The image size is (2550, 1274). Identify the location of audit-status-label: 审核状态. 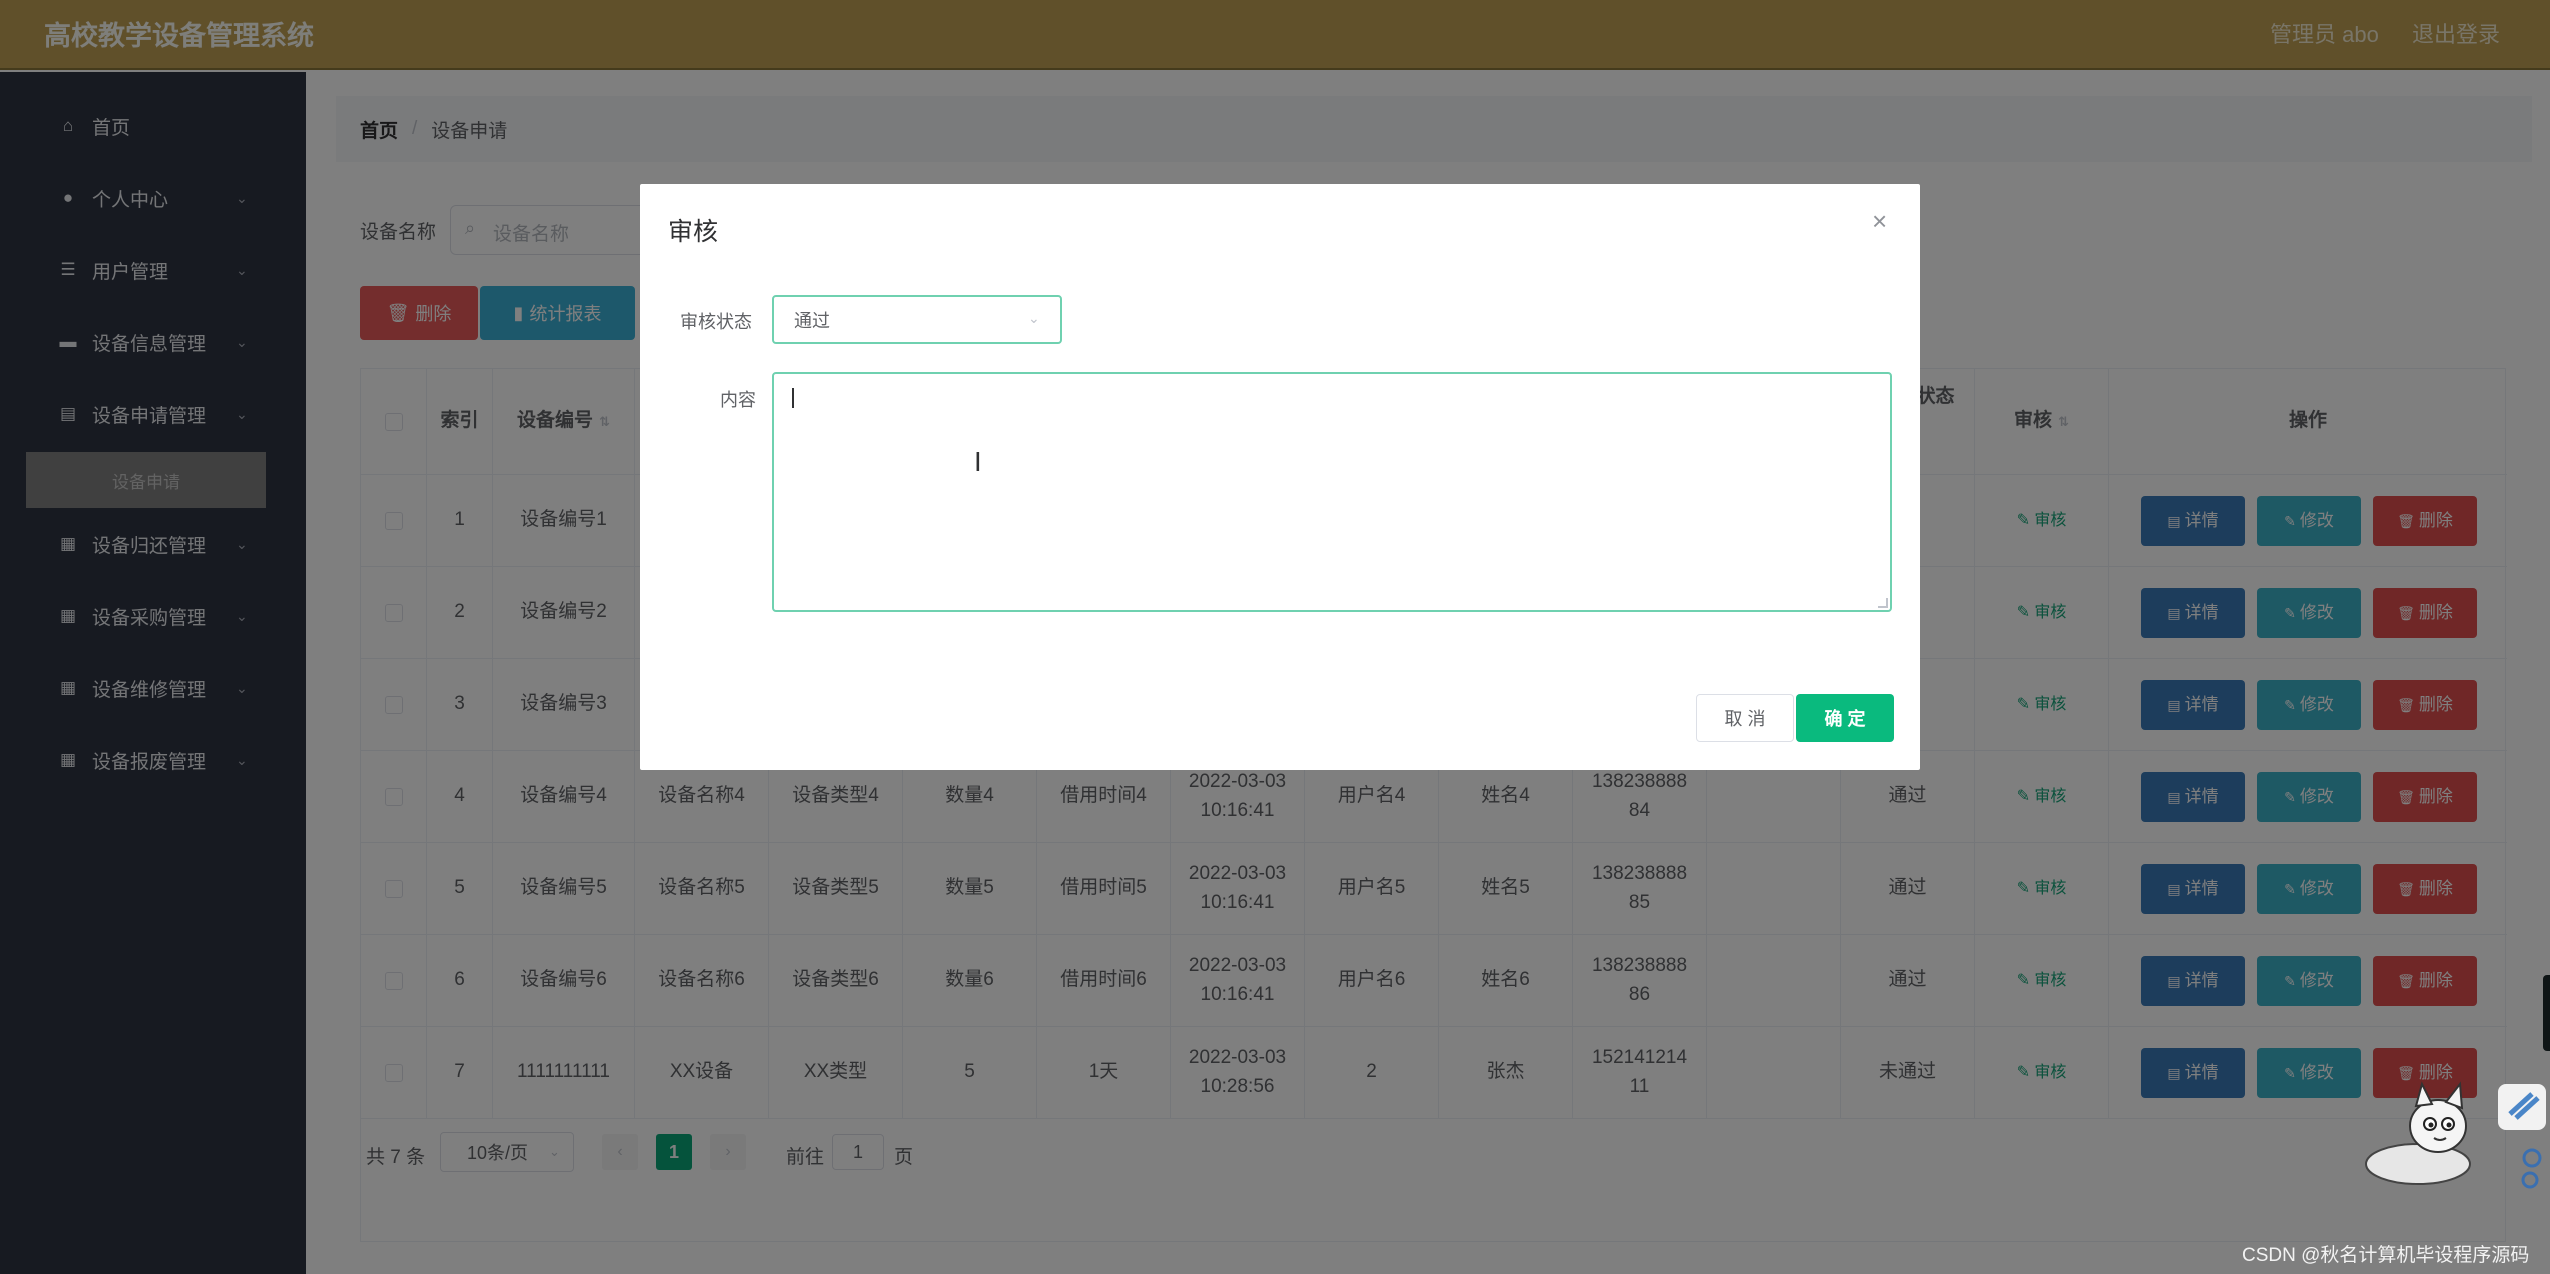
(716, 322).